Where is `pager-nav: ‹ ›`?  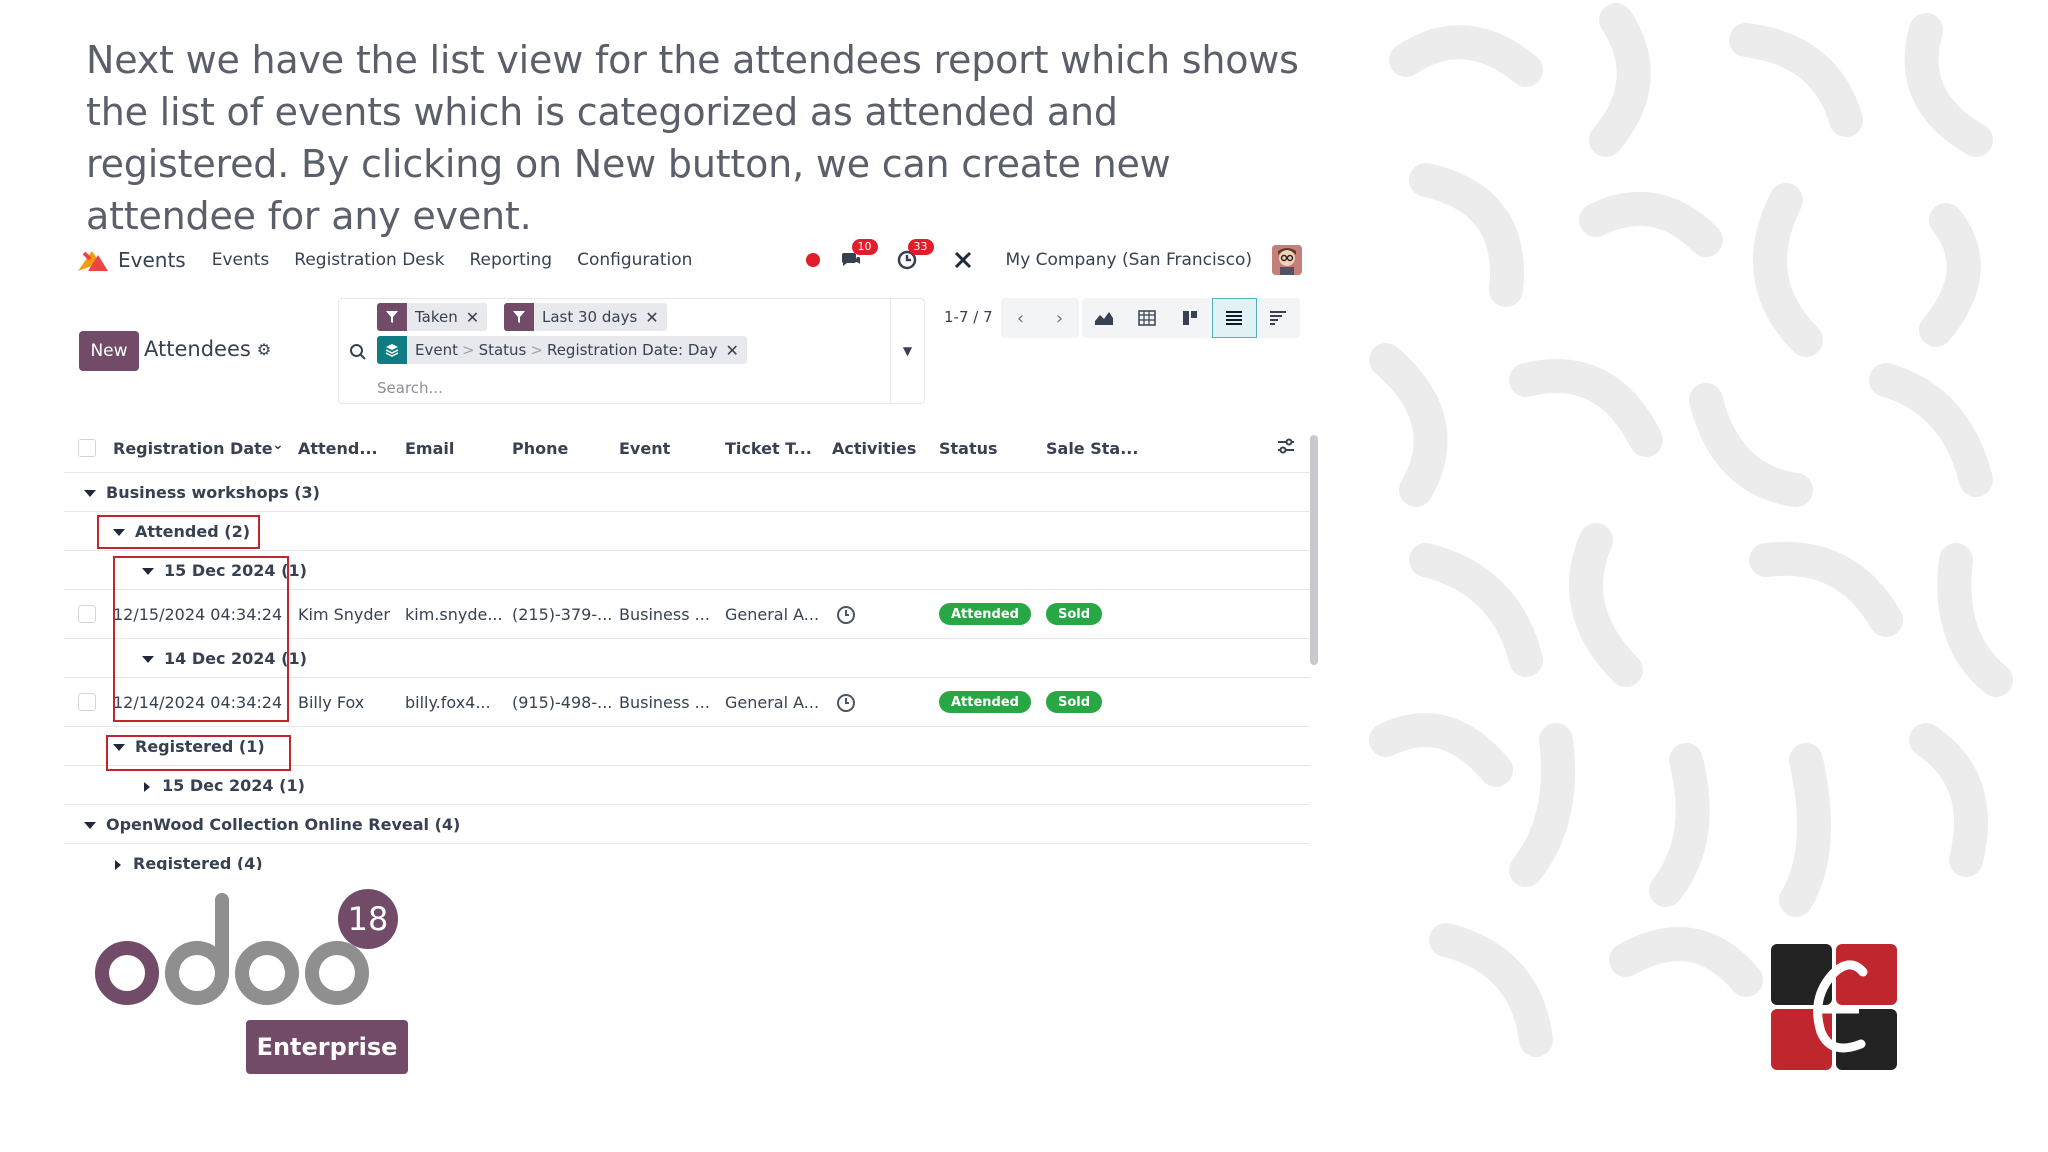
pager-nav: ‹ › is located at coordinates (1040, 318).